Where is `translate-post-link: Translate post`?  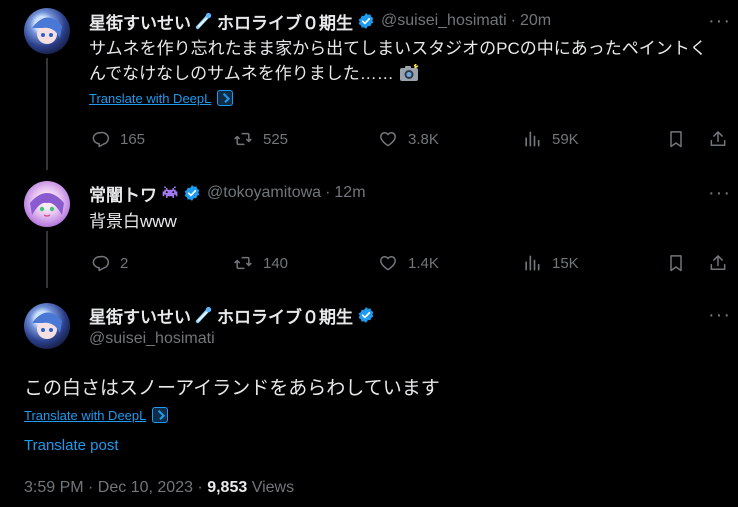 translate-post-link: Translate post is located at coordinates (71, 445).